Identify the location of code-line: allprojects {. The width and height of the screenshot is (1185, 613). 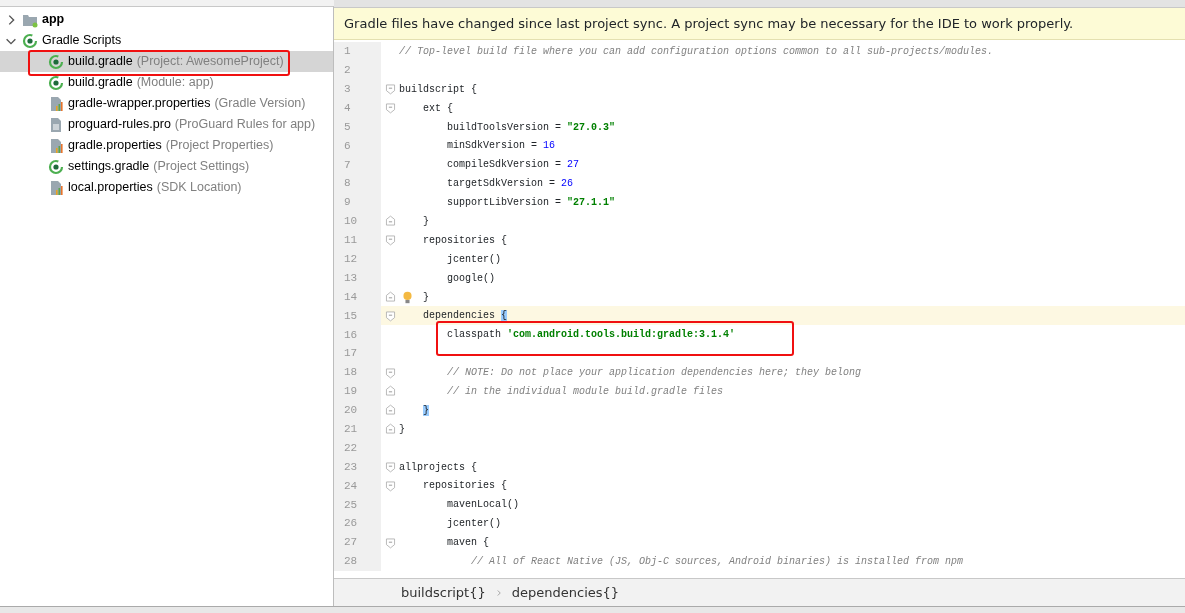
(438, 467).